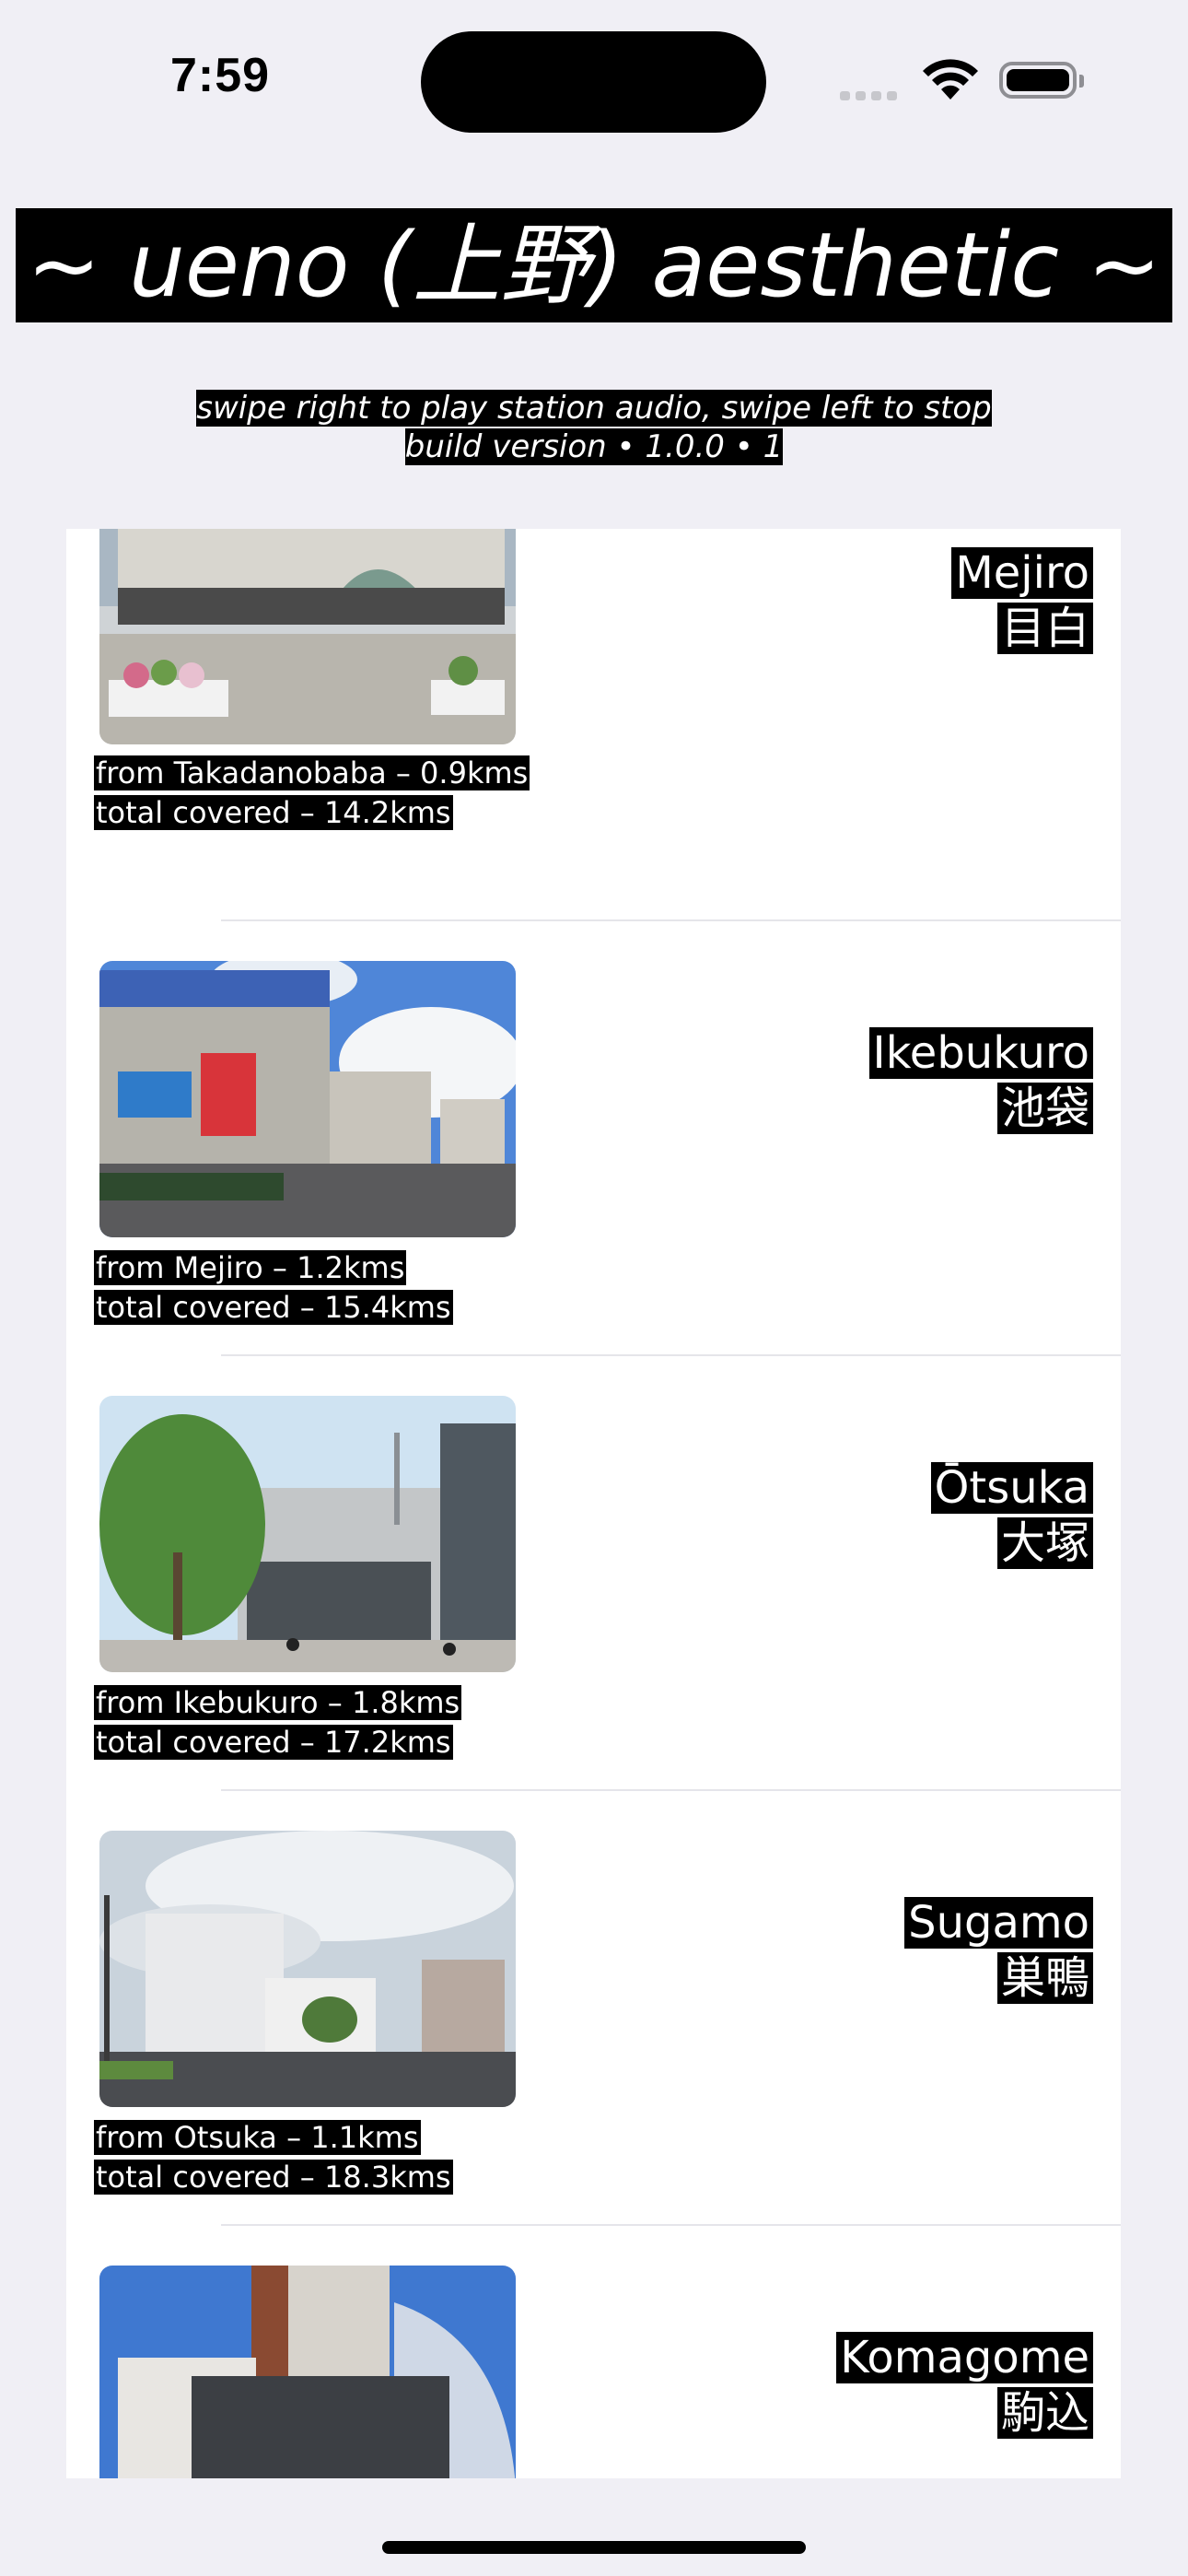  Describe the element at coordinates (307, 636) in the screenshot. I see `mejiro-station-photo` at that location.